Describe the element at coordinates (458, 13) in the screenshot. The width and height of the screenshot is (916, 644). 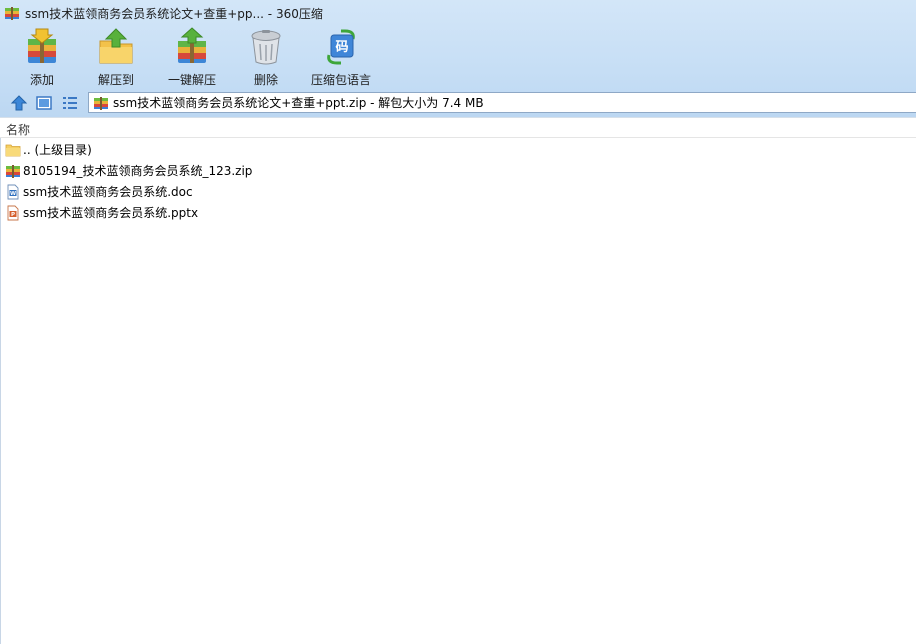
I see `title-bar: ssm技术蓝领商务会员系统论文+查重+pp... - 360压缩` at that location.